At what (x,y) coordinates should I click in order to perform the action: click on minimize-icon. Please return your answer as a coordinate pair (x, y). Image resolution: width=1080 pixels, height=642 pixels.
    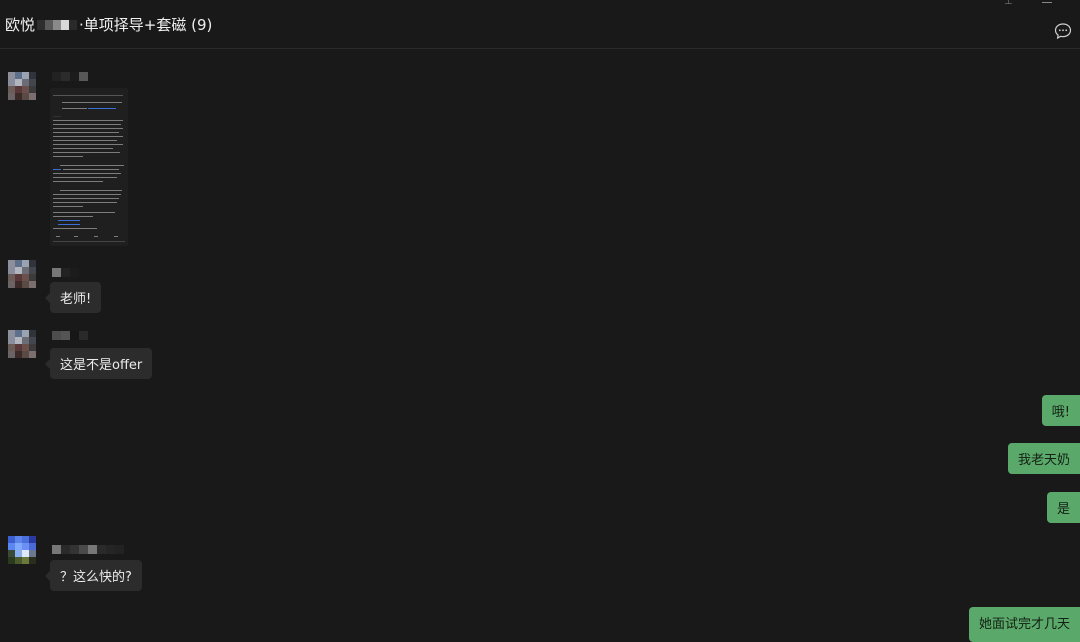
    Looking at the image, I should click on (1047, 2).